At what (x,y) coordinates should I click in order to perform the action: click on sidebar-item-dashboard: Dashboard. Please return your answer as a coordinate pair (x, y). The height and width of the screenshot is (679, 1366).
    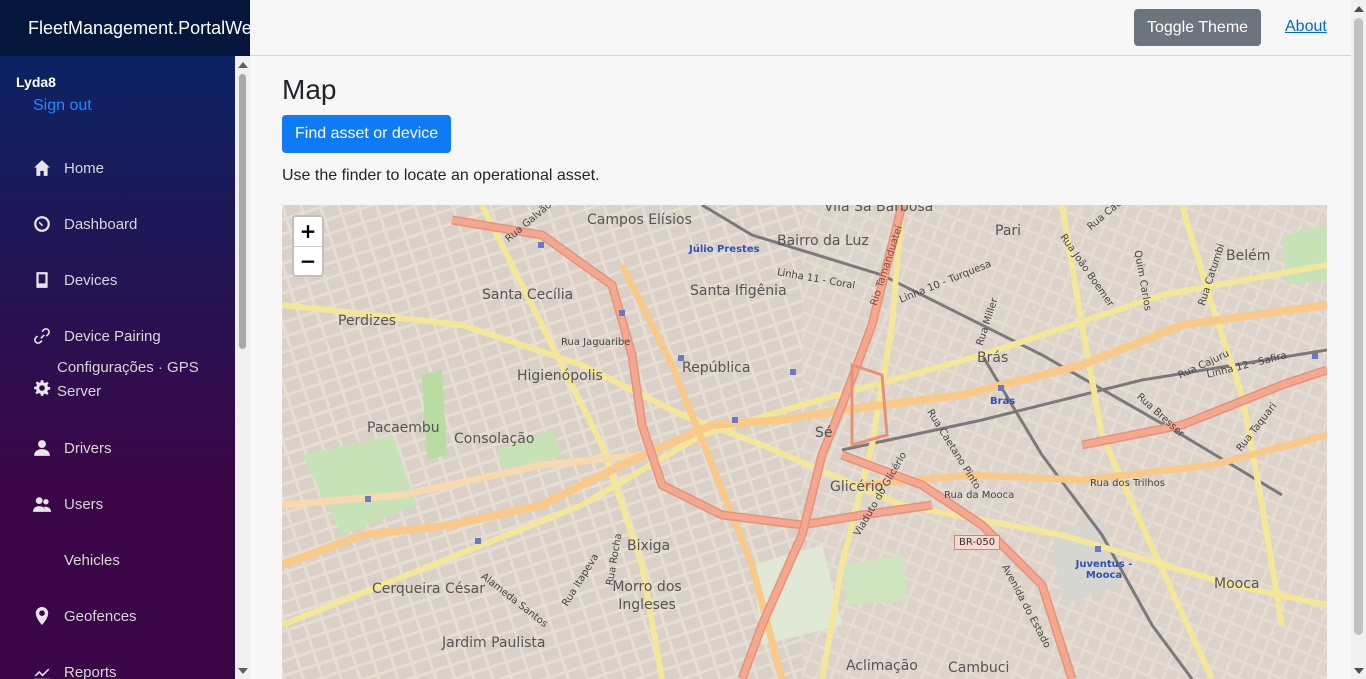
    Looking at the image, I should click on (117, 224).